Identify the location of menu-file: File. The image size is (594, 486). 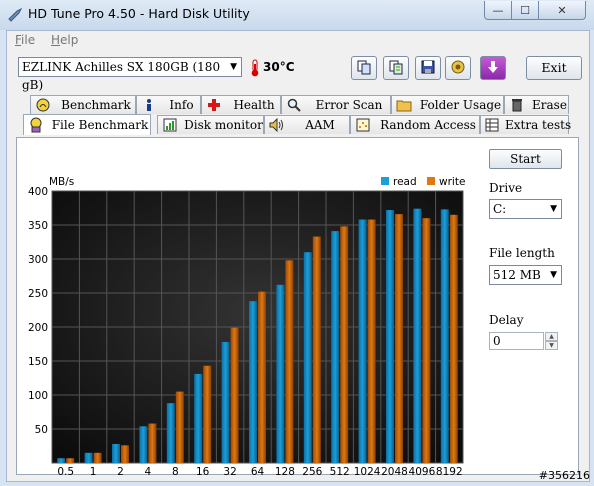
(25, 40).